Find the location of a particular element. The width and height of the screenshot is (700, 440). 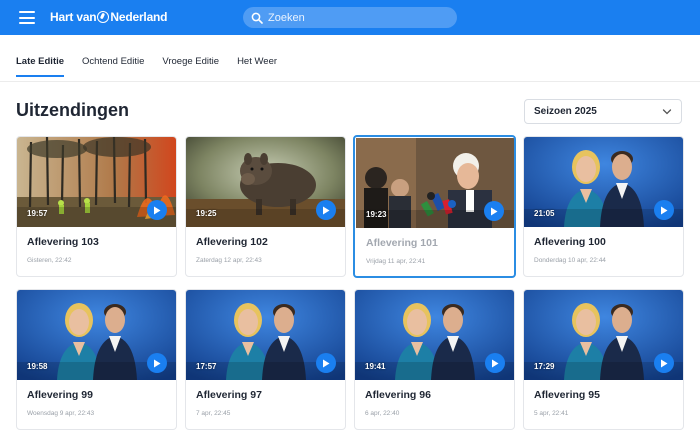

episode-duration: 17:29 is located at coordinates (544, 366).